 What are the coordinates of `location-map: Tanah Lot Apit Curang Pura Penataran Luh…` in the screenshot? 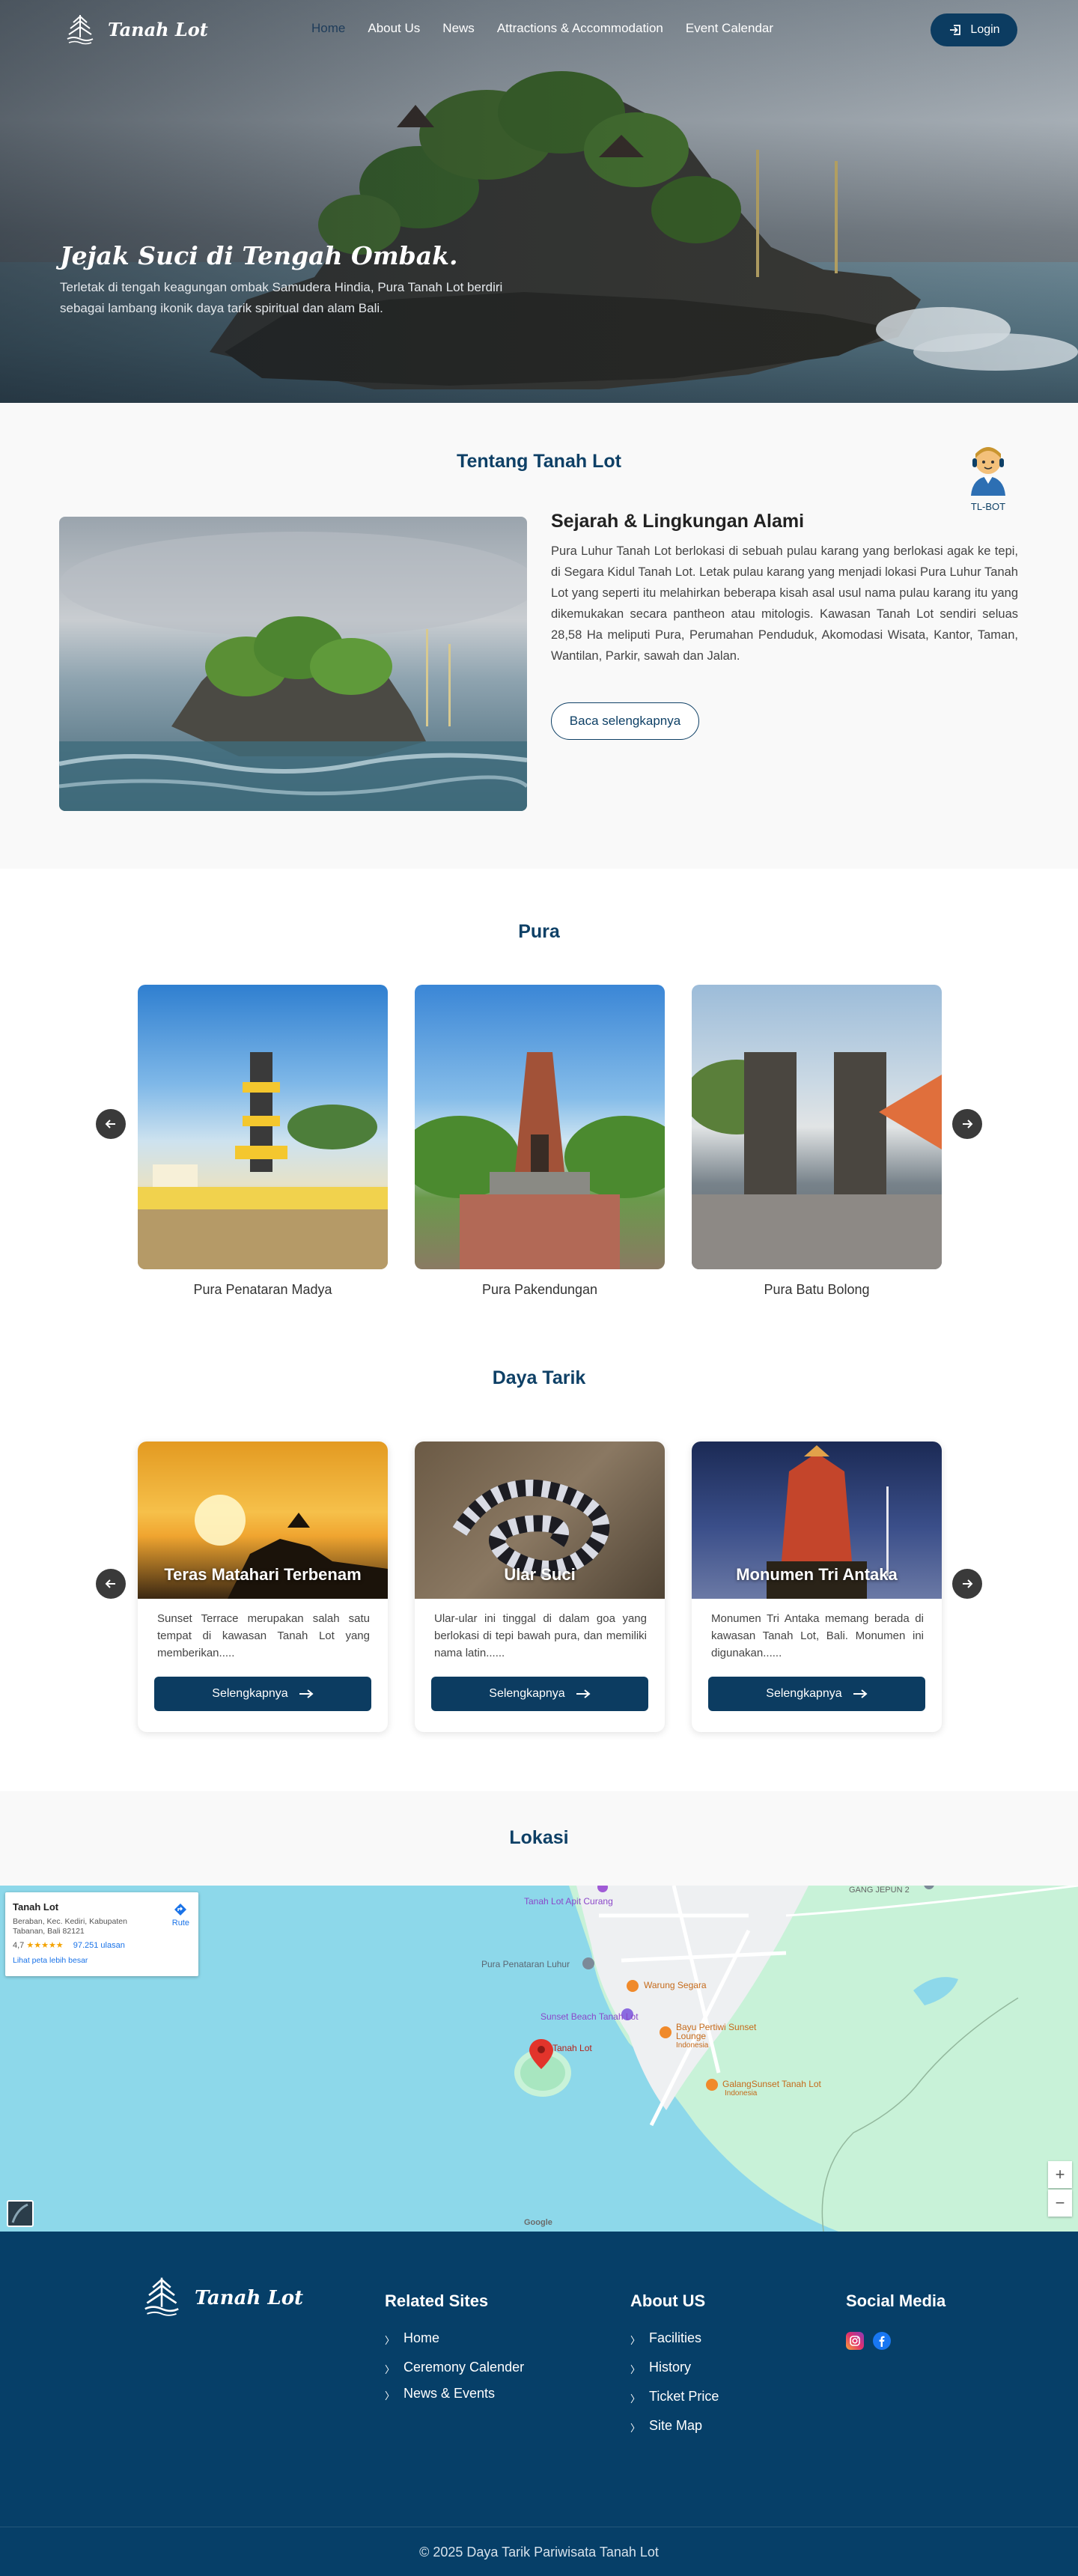 It's located at (539, 2059).